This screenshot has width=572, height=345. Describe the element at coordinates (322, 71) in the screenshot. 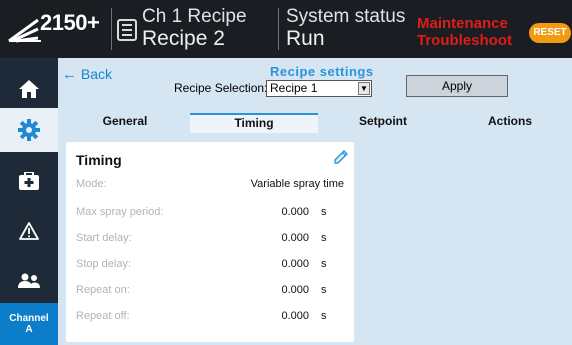

I see `page-title: Recipe settings` at that location.